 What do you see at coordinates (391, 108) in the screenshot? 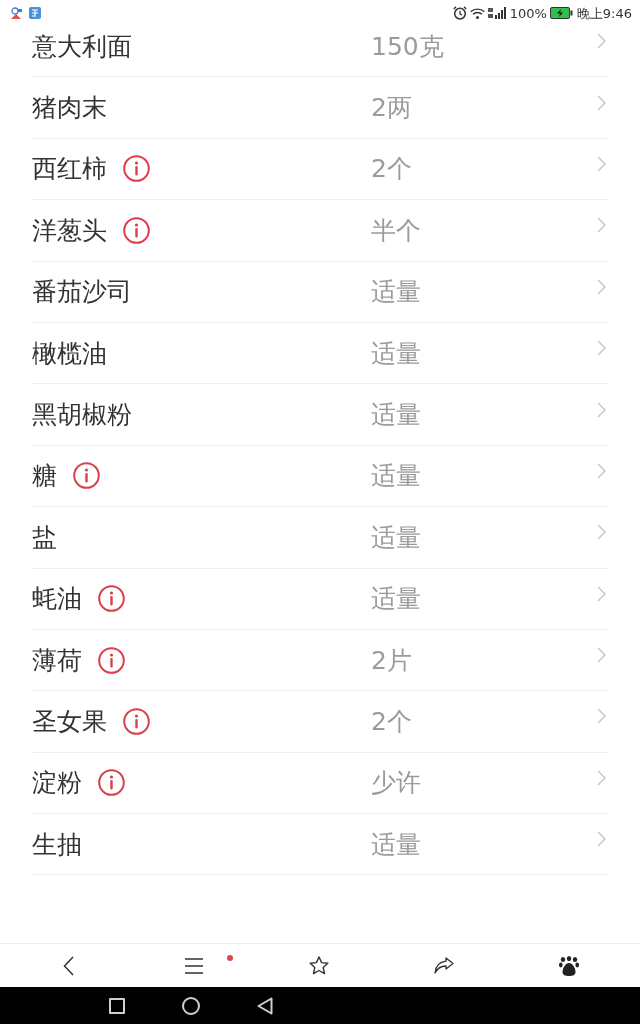
I see `ingredient-amount: 2两` at bounding box center [391, 108].